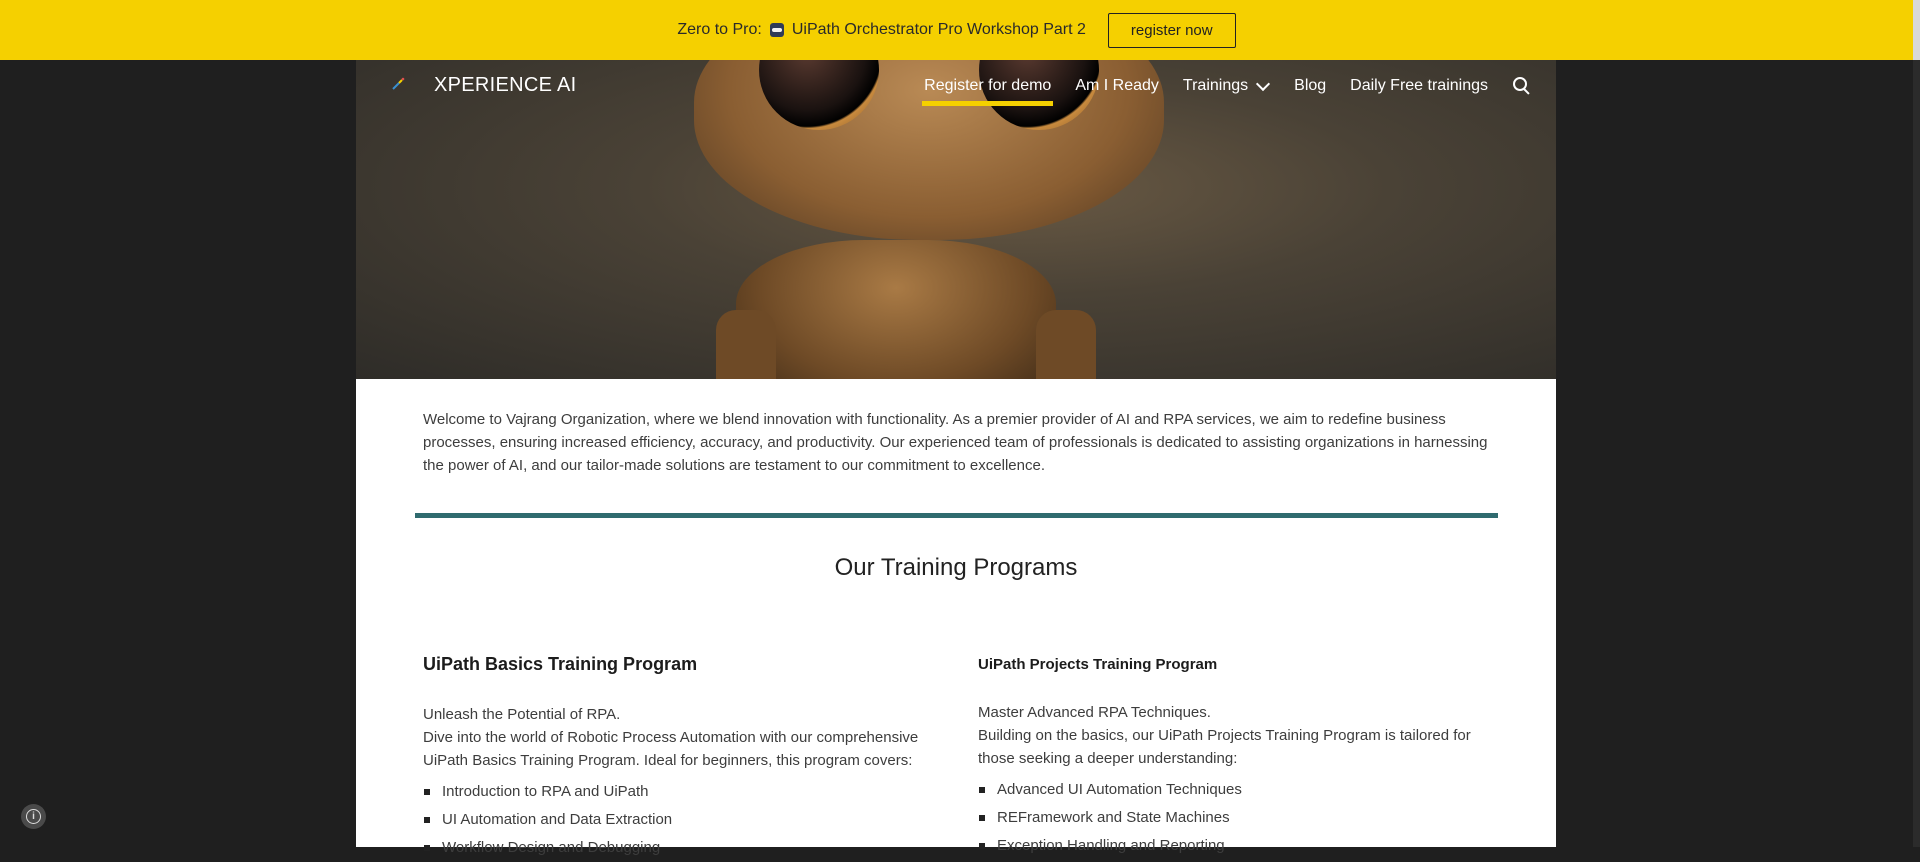 Image resolution: width=1920 pixels, height=862 pixels. I want to click on search-icon, so click(1522, 86).